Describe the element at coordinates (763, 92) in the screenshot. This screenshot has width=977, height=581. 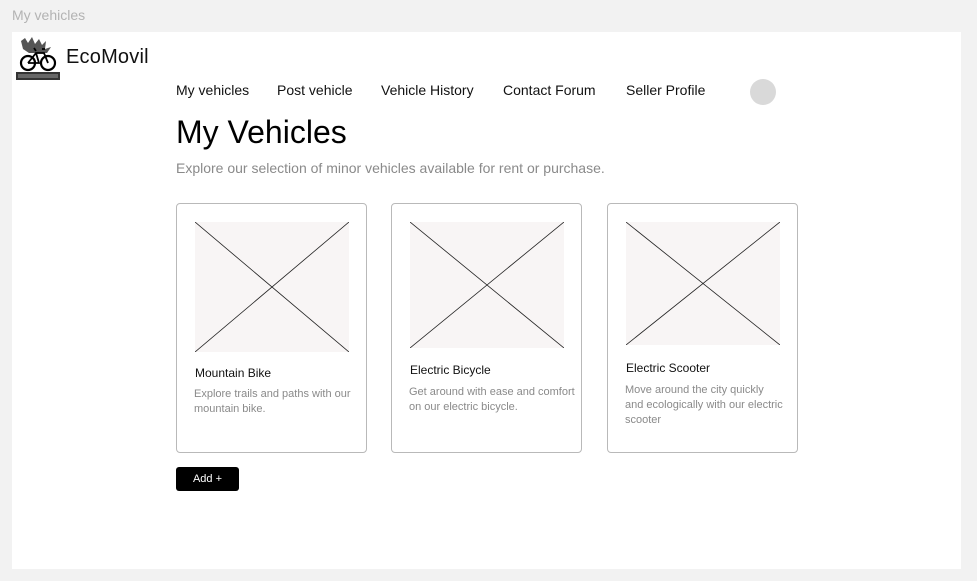
I see `avatar` at that location.